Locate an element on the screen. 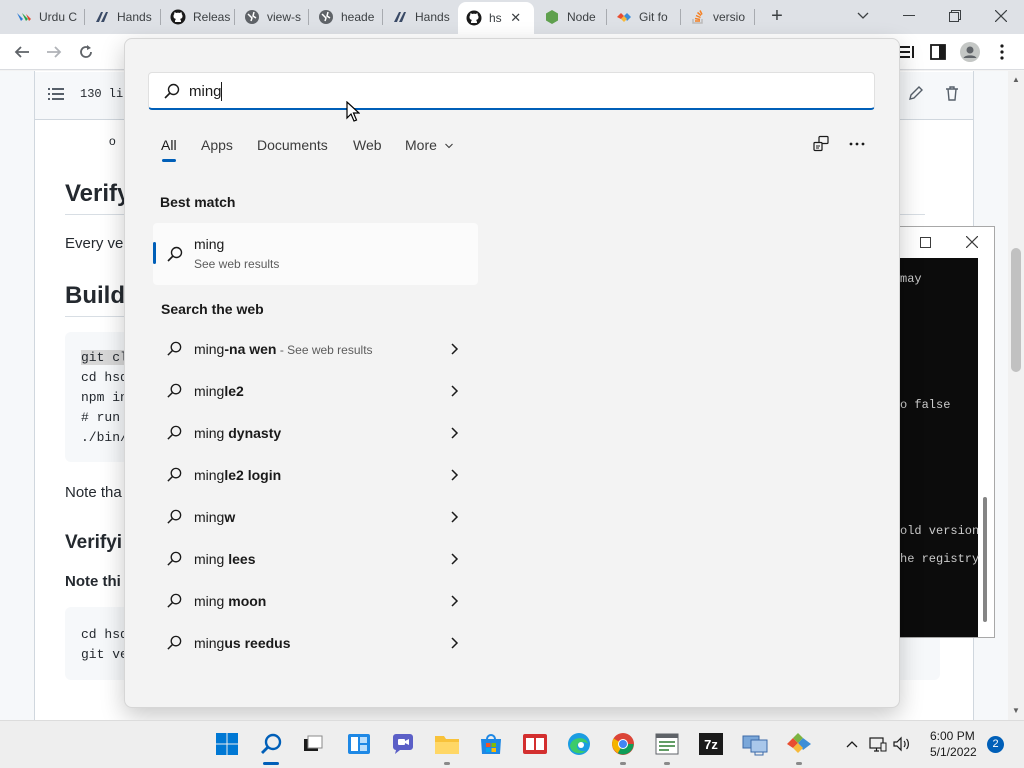  tab-favicon-hands-icon is located at coordinates (400, 17).